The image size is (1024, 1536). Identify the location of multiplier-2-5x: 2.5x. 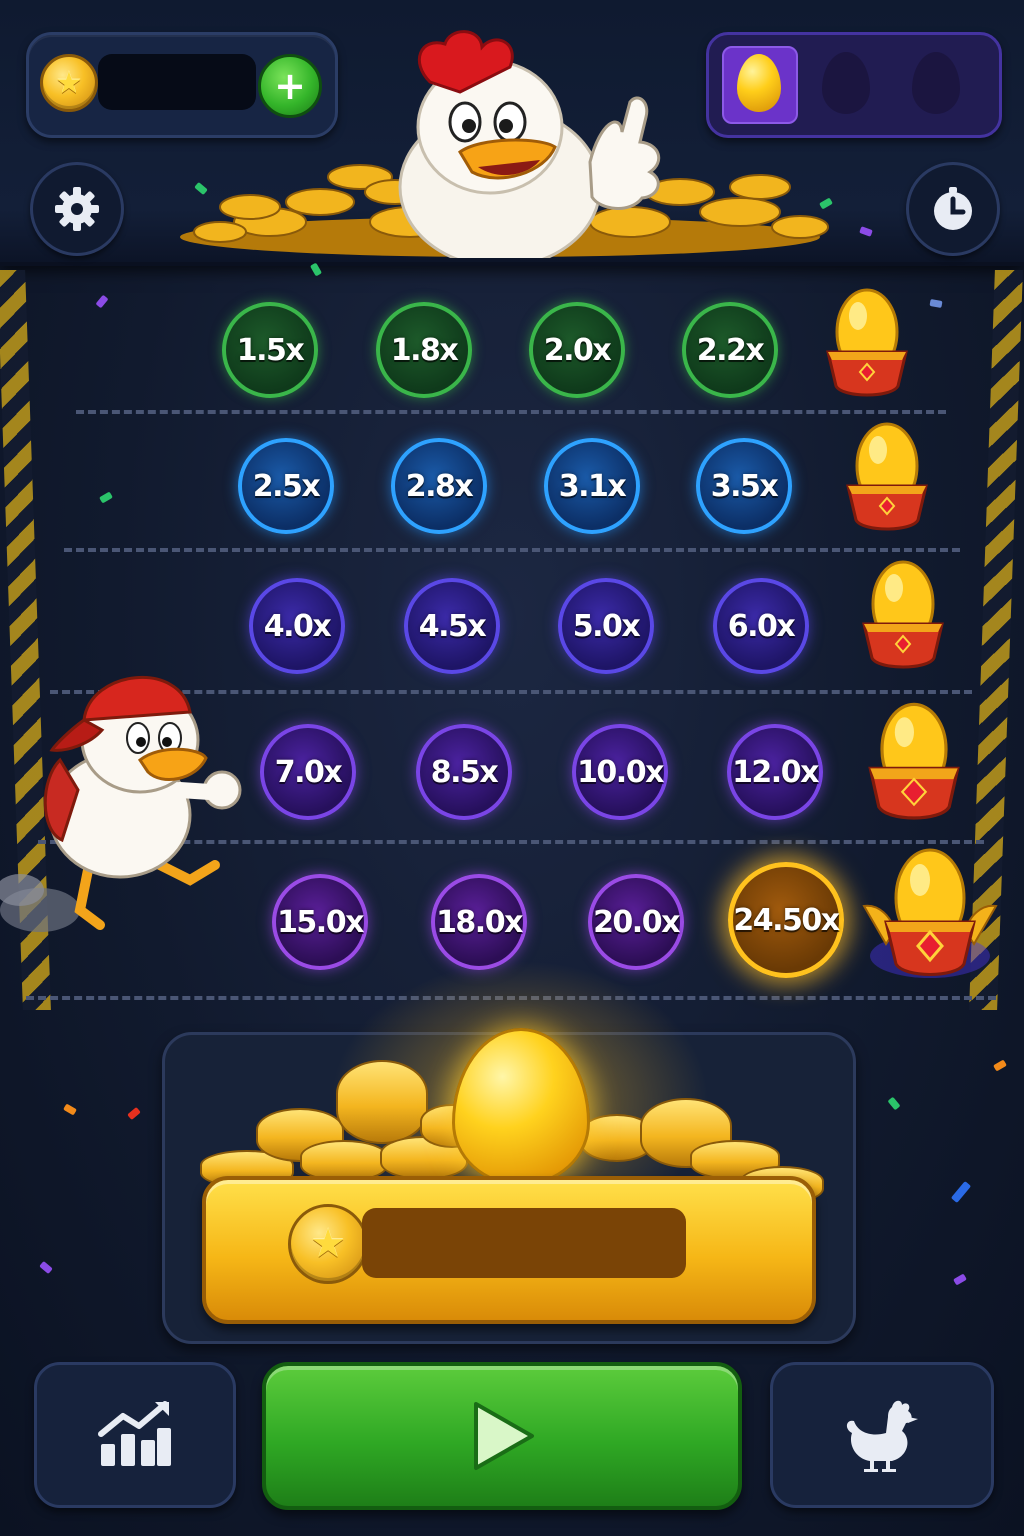
(286, 486).